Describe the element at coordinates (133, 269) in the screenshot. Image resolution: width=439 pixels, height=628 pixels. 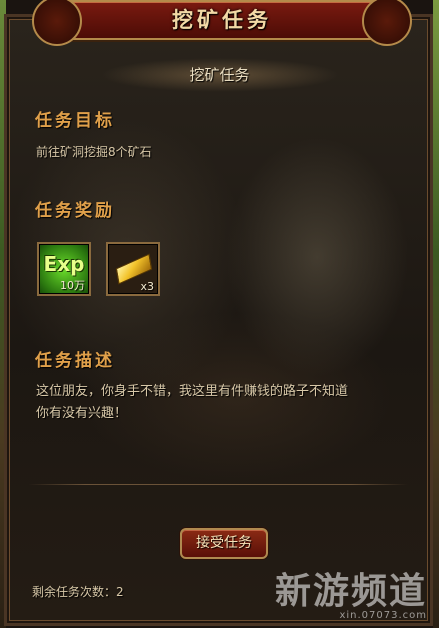
I see `reward-gold-slot: x3` at that location.